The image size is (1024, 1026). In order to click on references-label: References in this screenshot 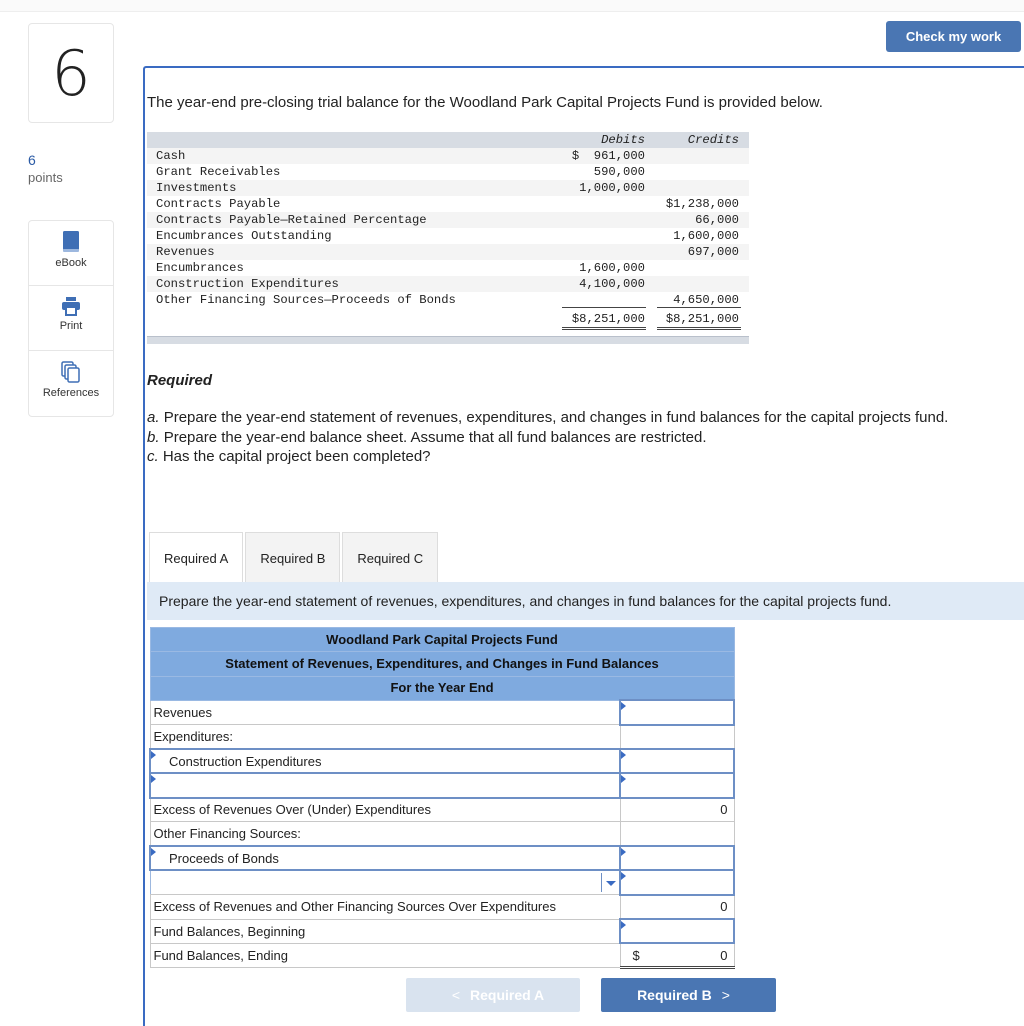, I will do `click(71, 393)`.